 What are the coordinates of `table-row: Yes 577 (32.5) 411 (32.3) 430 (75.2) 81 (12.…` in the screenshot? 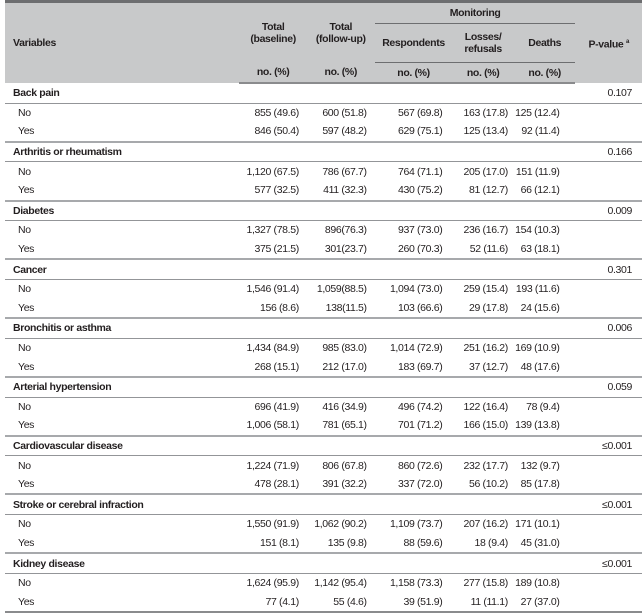 It's located at (323, 191).